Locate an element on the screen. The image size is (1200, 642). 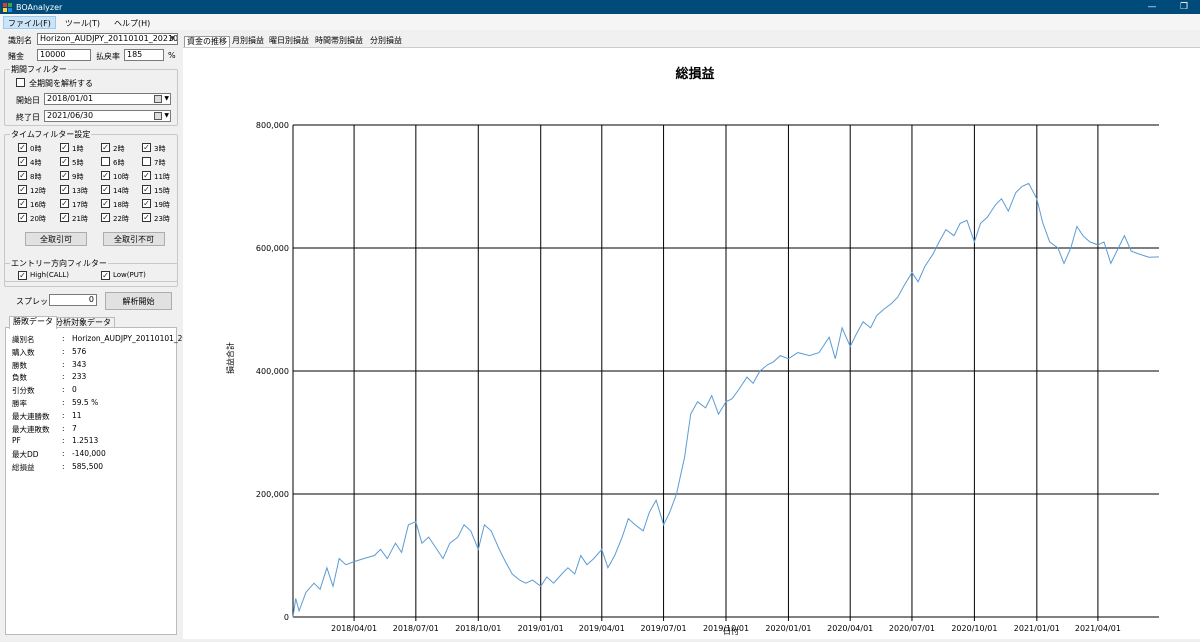
menu-file: ファイル(F) is located at coordinates (29, 22).